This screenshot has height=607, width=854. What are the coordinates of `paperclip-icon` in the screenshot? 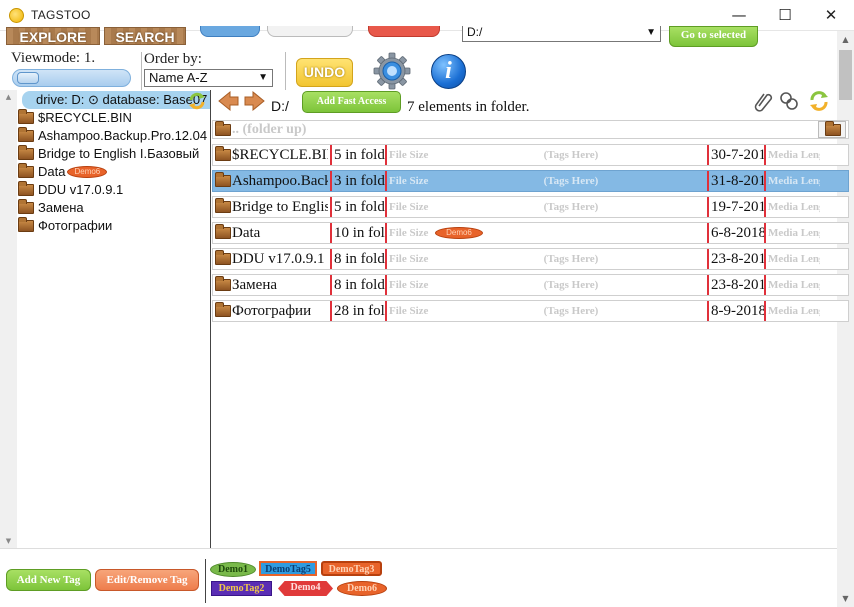 It's located at (763, 101).